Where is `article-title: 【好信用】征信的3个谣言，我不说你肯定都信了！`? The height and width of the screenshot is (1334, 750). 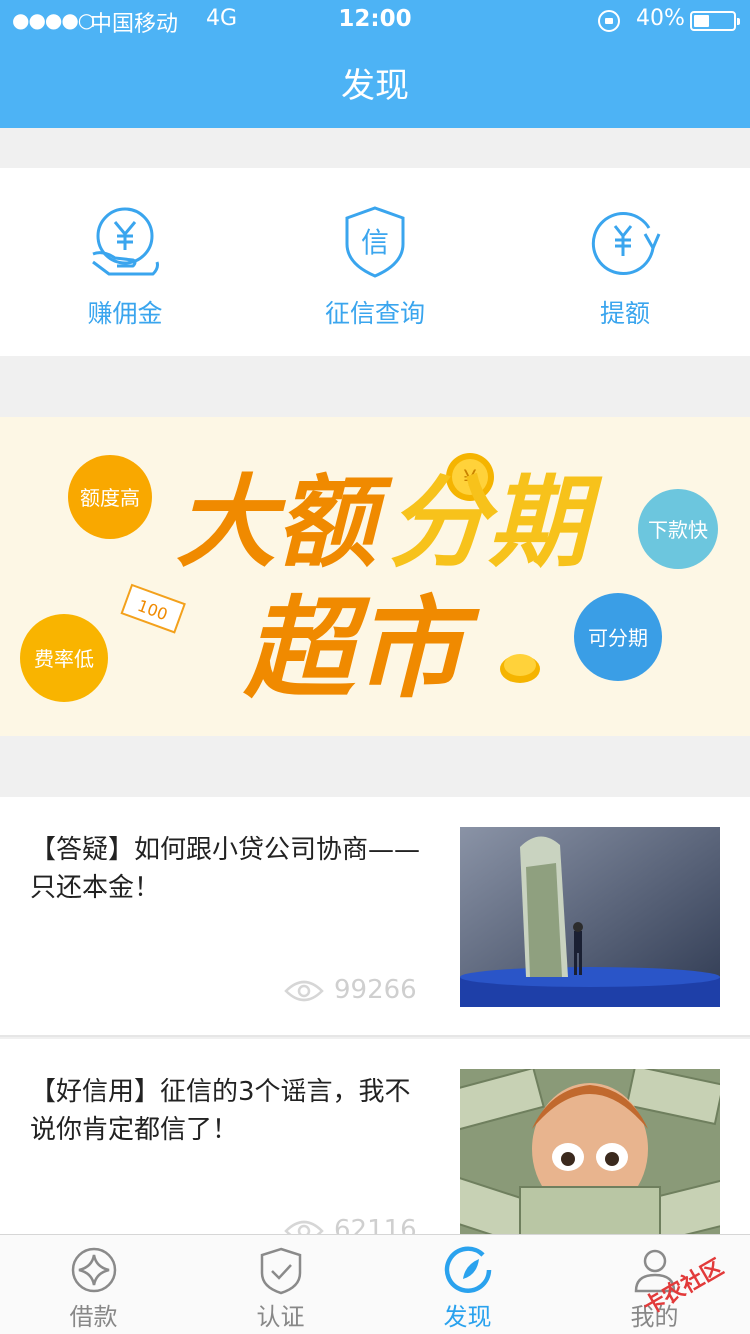
article-title: 【好信用】征信的3个谣言，我不说你肯定都信了！ is located at coordinates (220, 1111).